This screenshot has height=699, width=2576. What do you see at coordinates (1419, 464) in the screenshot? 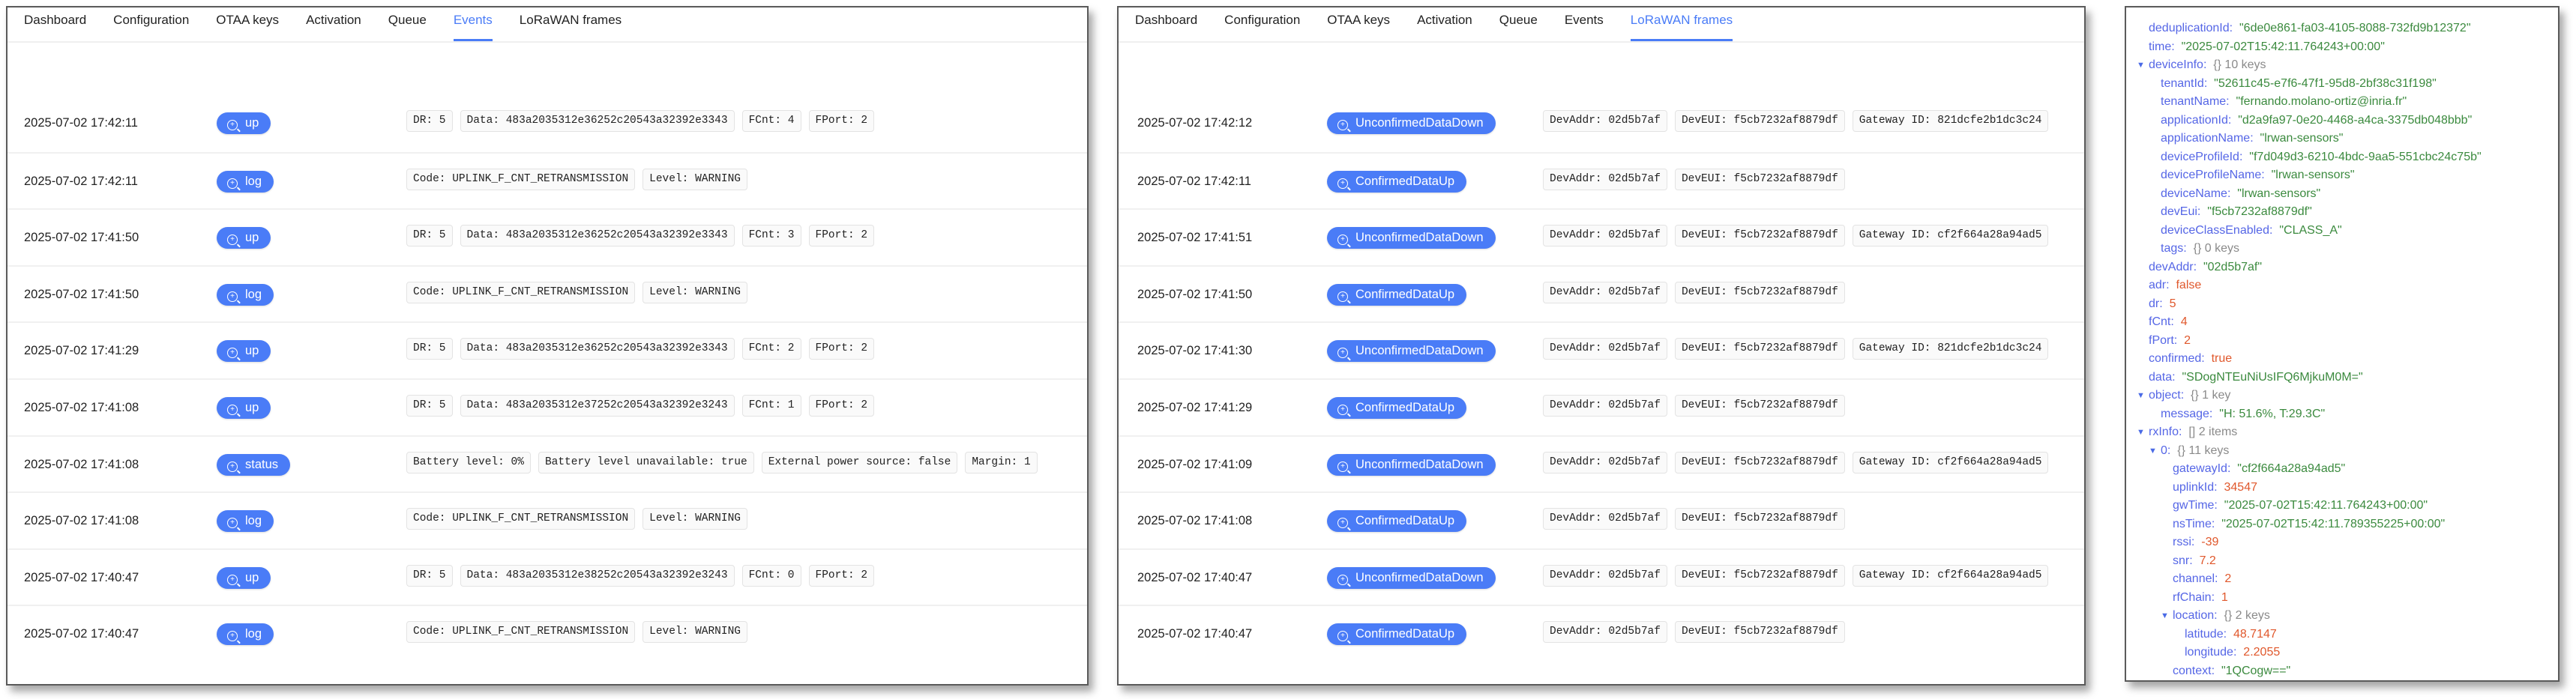
I see `badge-label: UnconfirmedDataDown` at bounding box center [1419, 464].